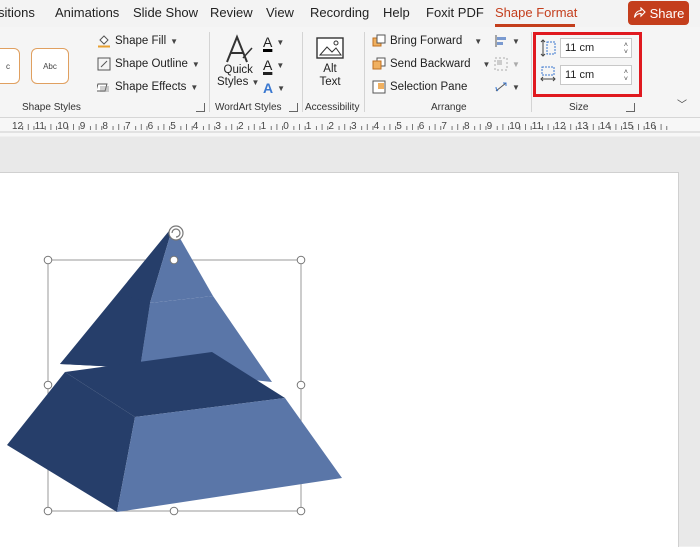 This screenshot has width=700, height=547. Describe the element at coordinates (151, 87) in the screenshot. I see `shape-effects-label: Shape Effects` at that location.